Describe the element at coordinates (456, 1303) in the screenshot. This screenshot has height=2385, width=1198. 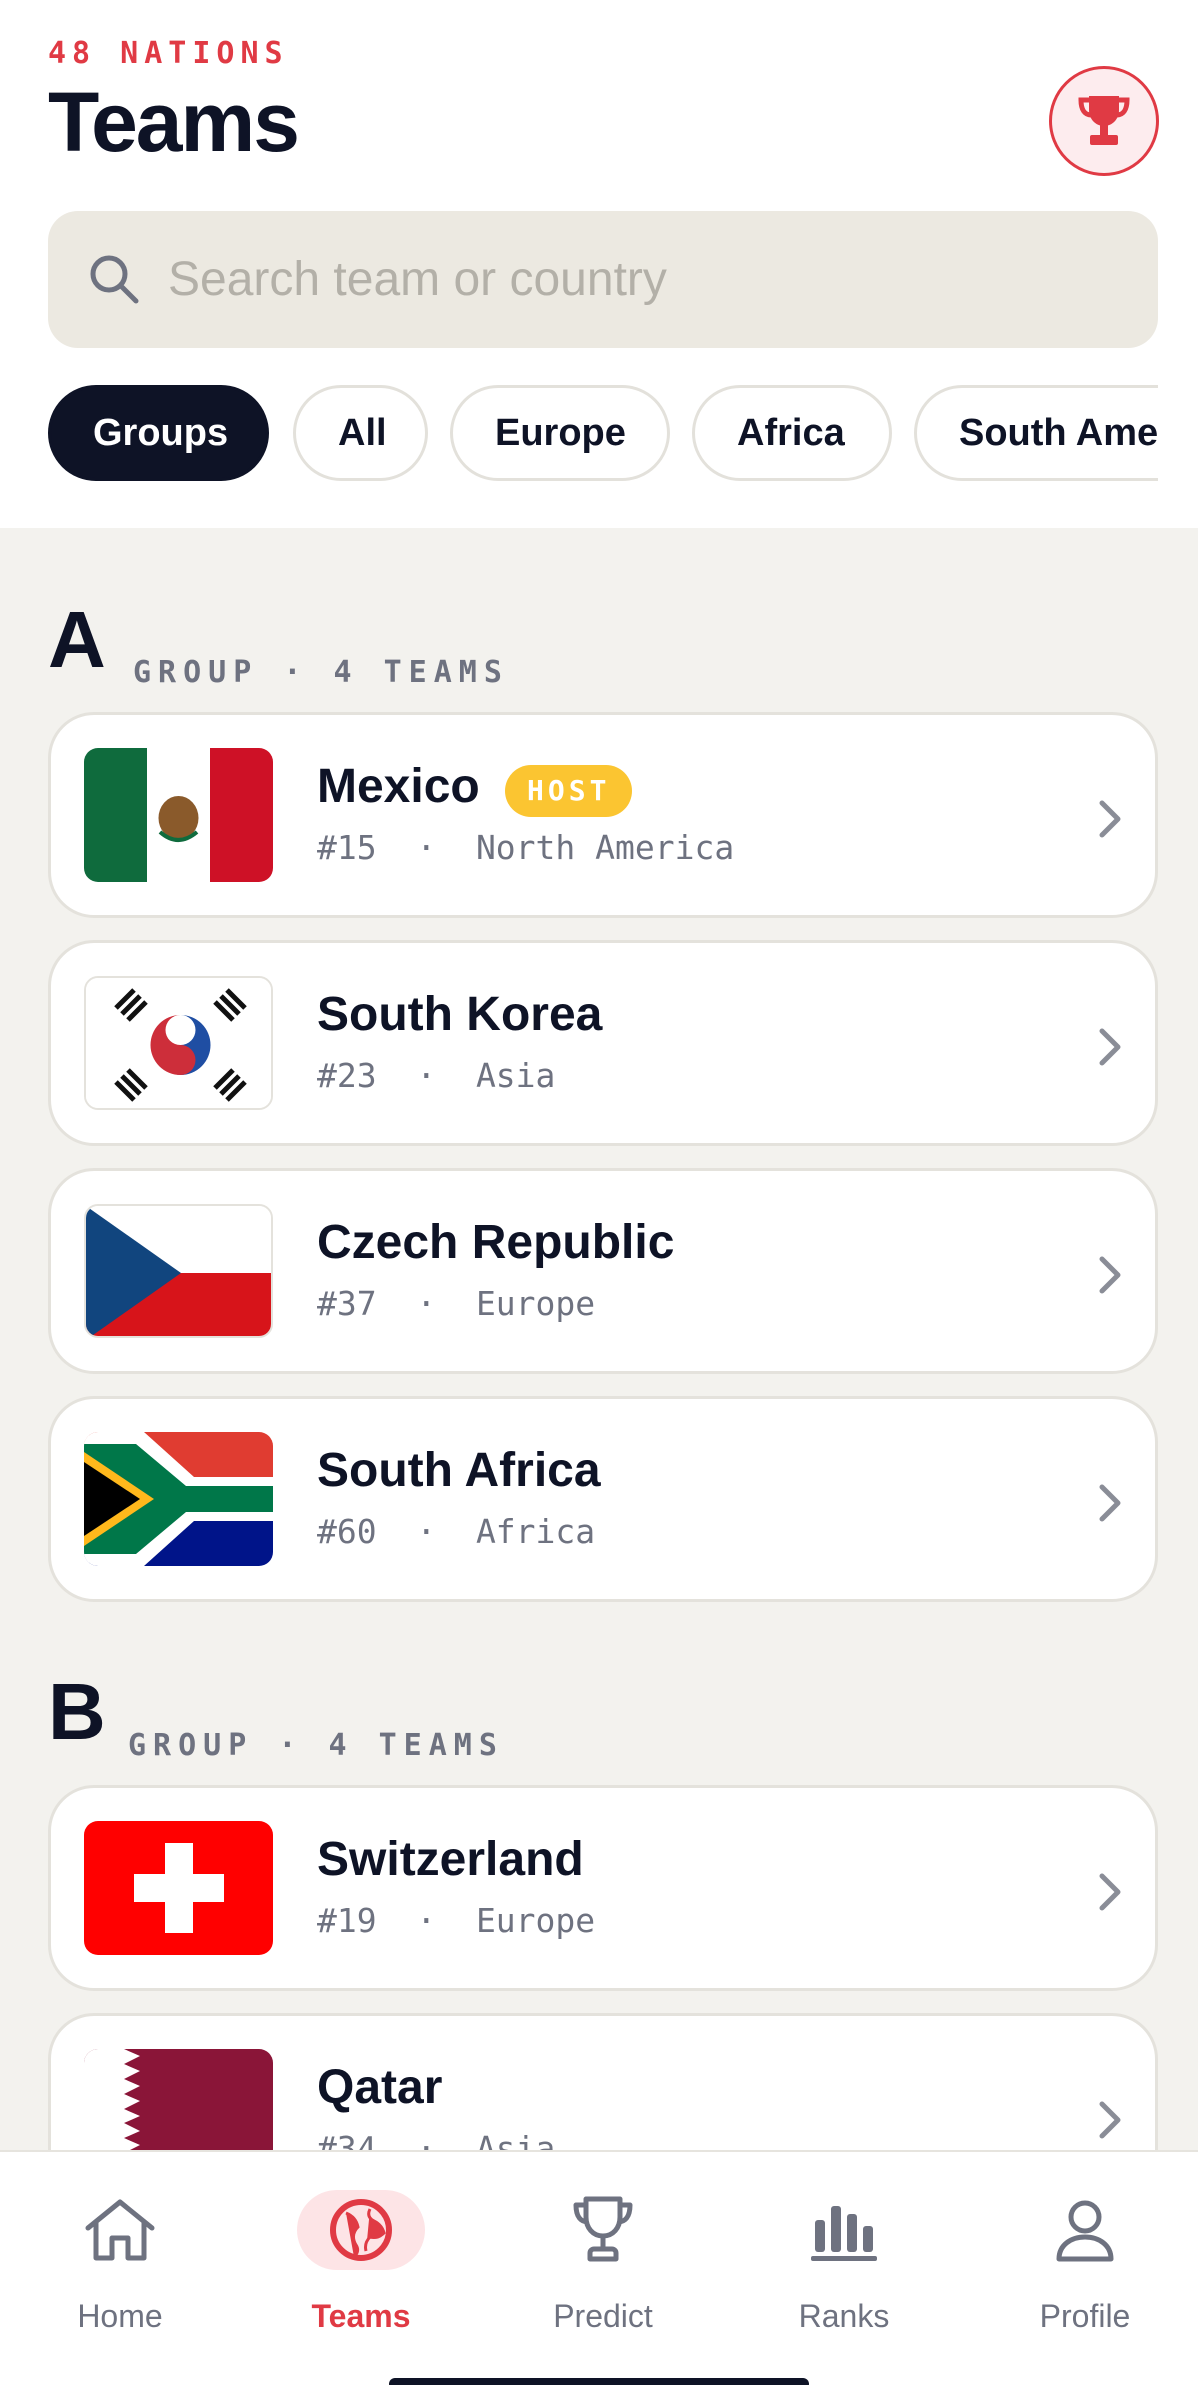
I see `team-meta: #37 · Europe` at that location.